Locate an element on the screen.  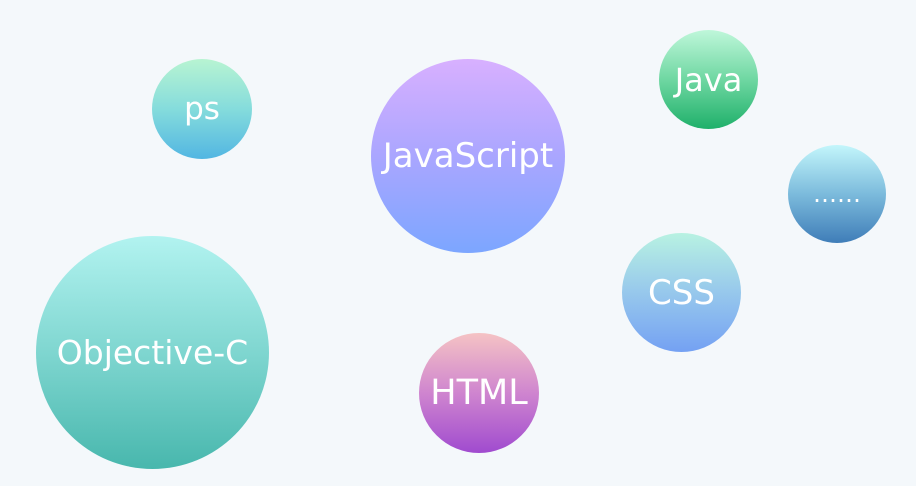
bubble-label-javascript: JavaScript is located at coordinates (468, 156).